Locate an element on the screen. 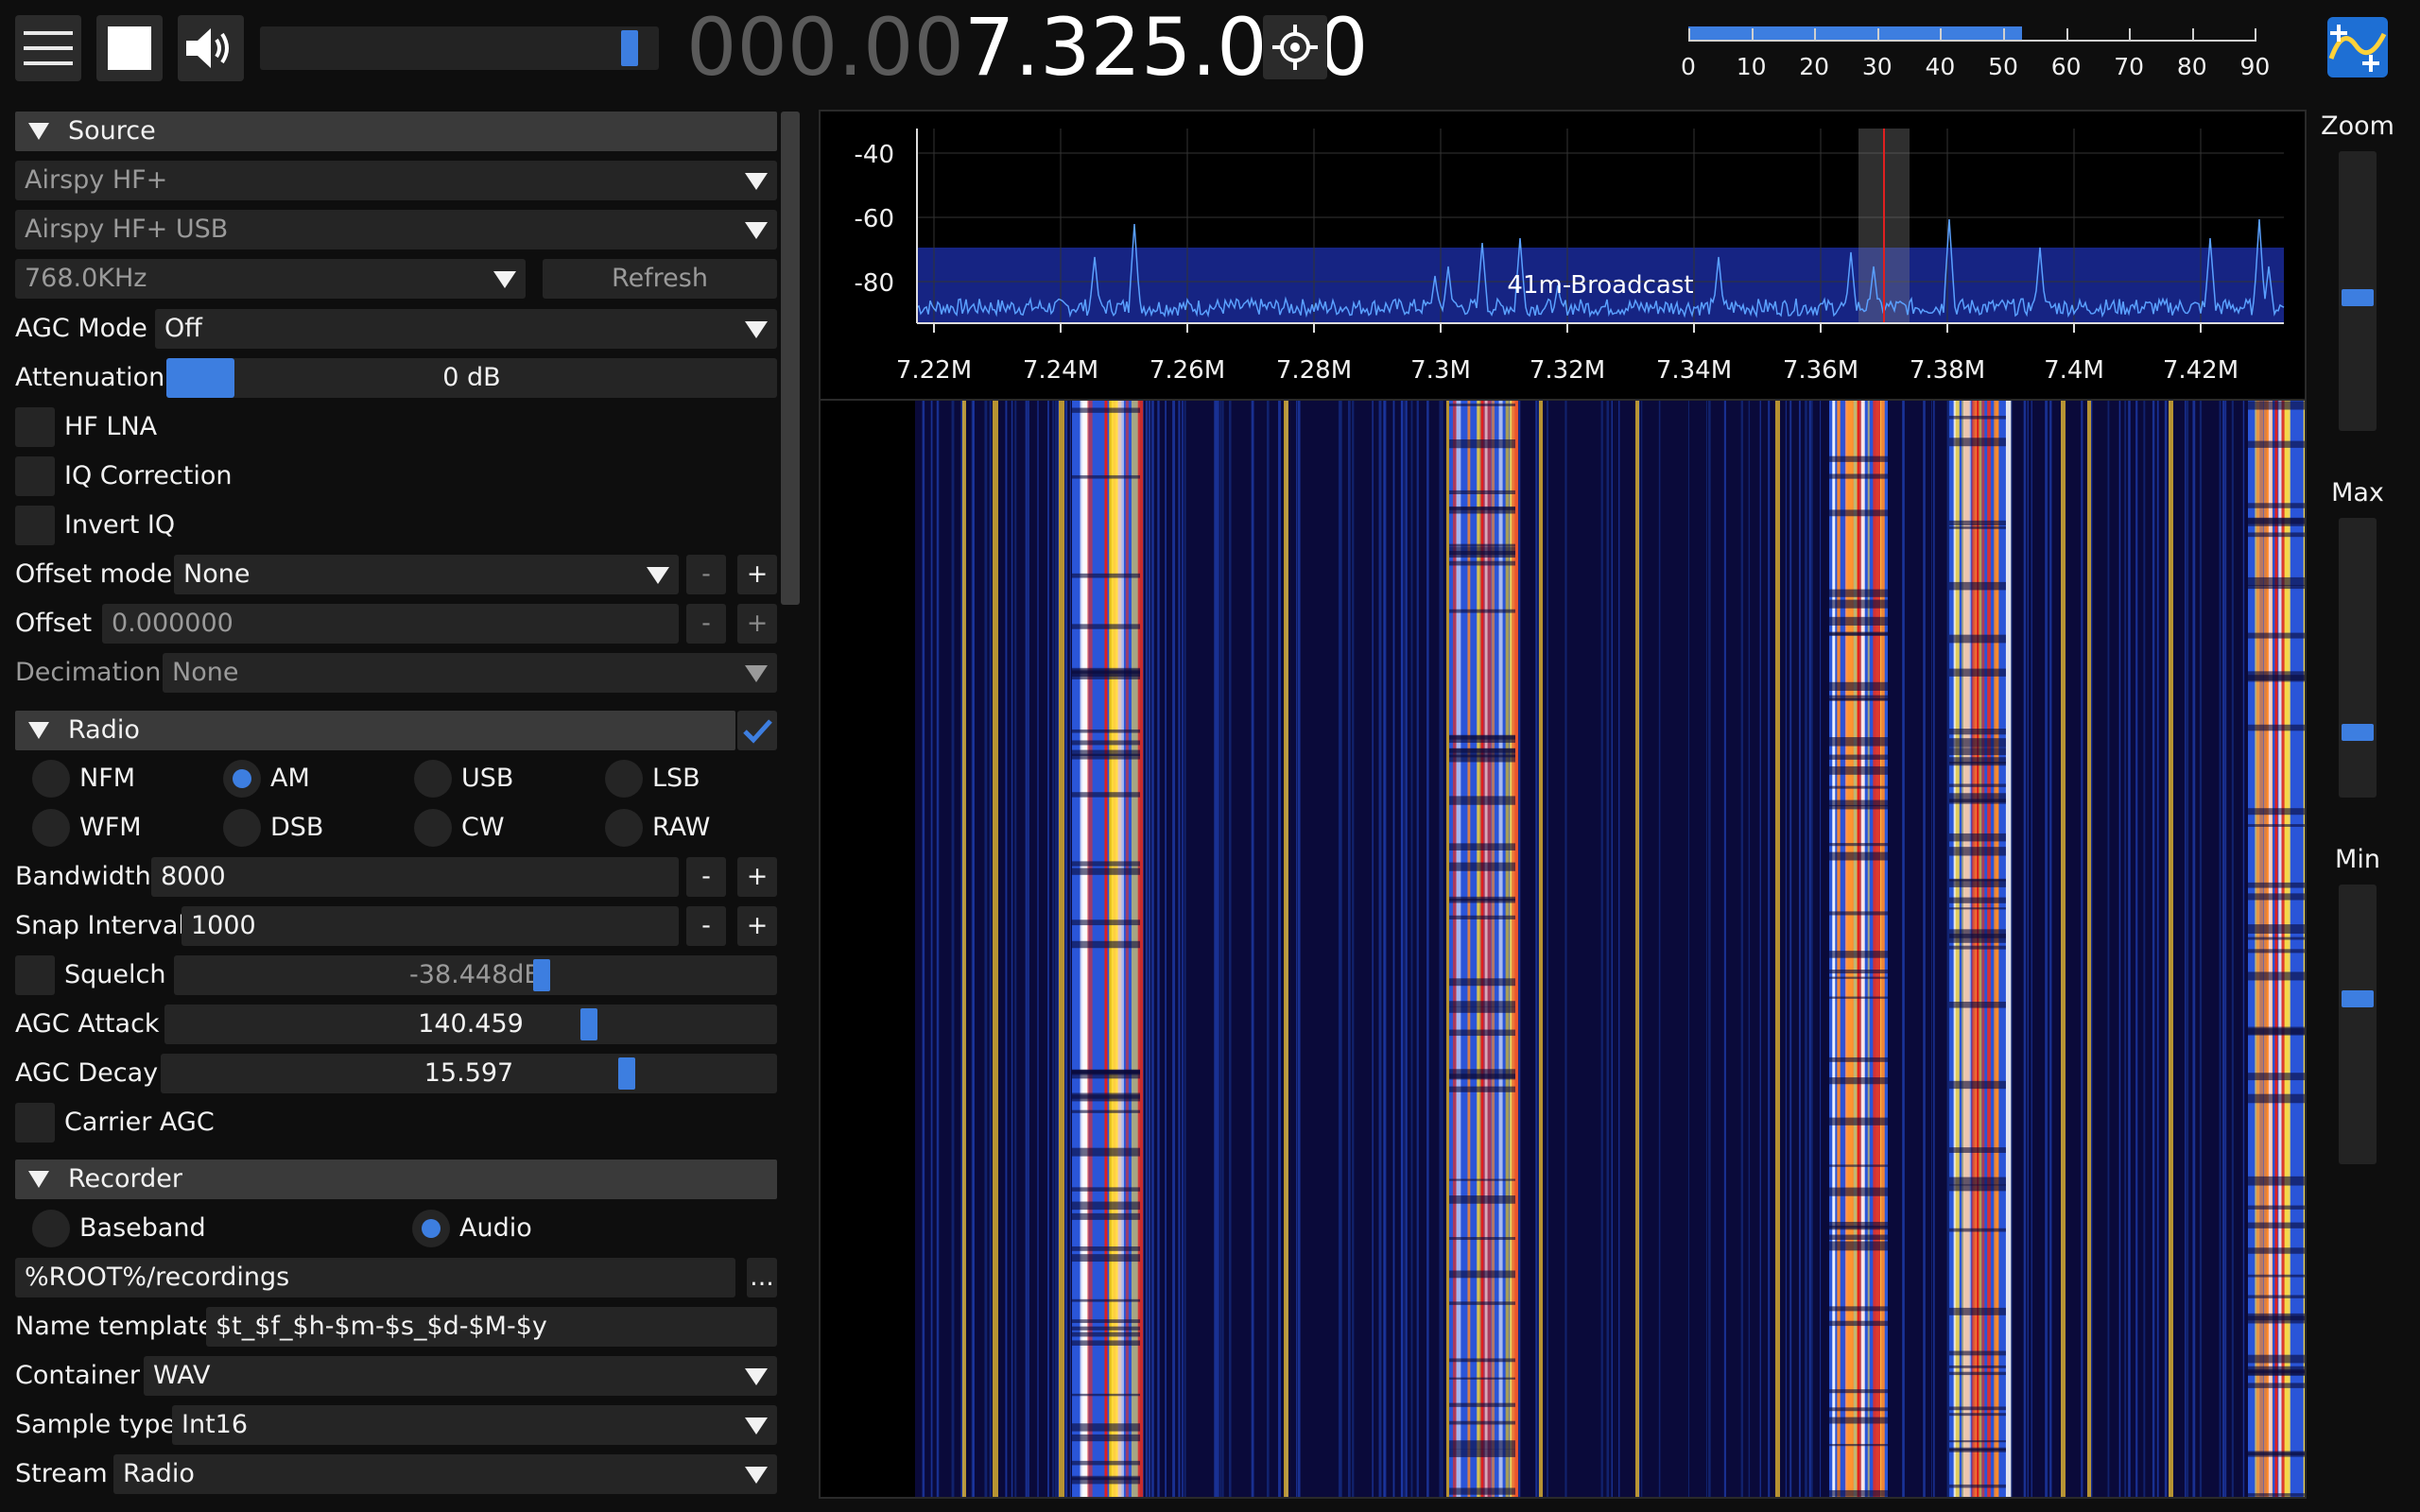 The width and height of the screenshot is (2420, 1512). baseband-radio is located at coordinates (51, 1228).